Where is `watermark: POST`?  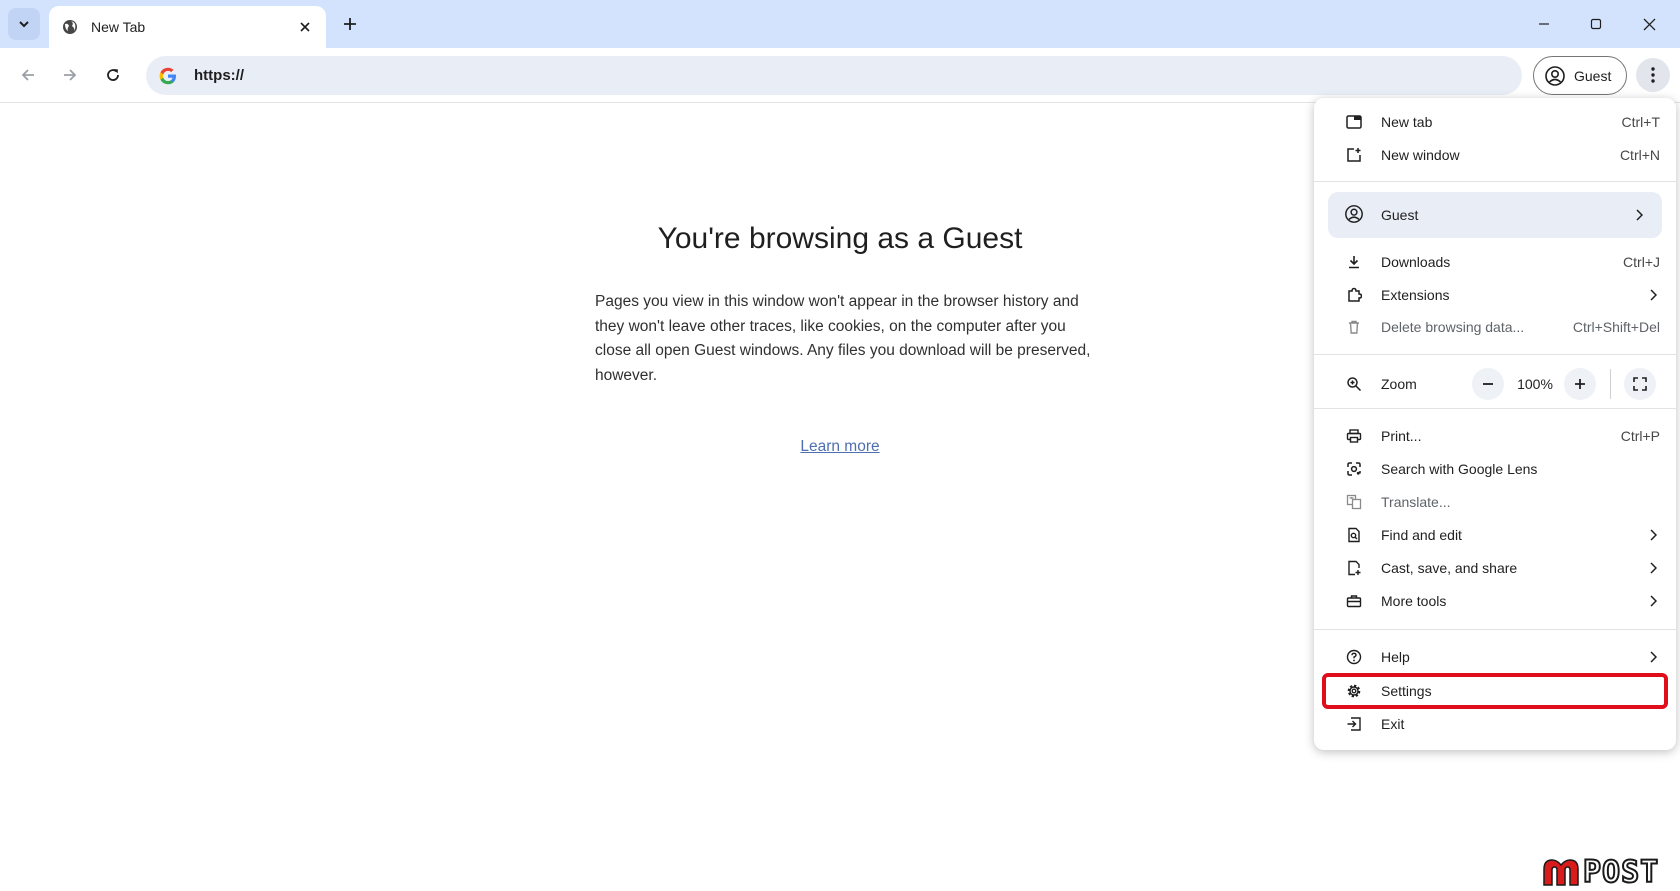 watermark: POST is located at coordinates (1609, 872).